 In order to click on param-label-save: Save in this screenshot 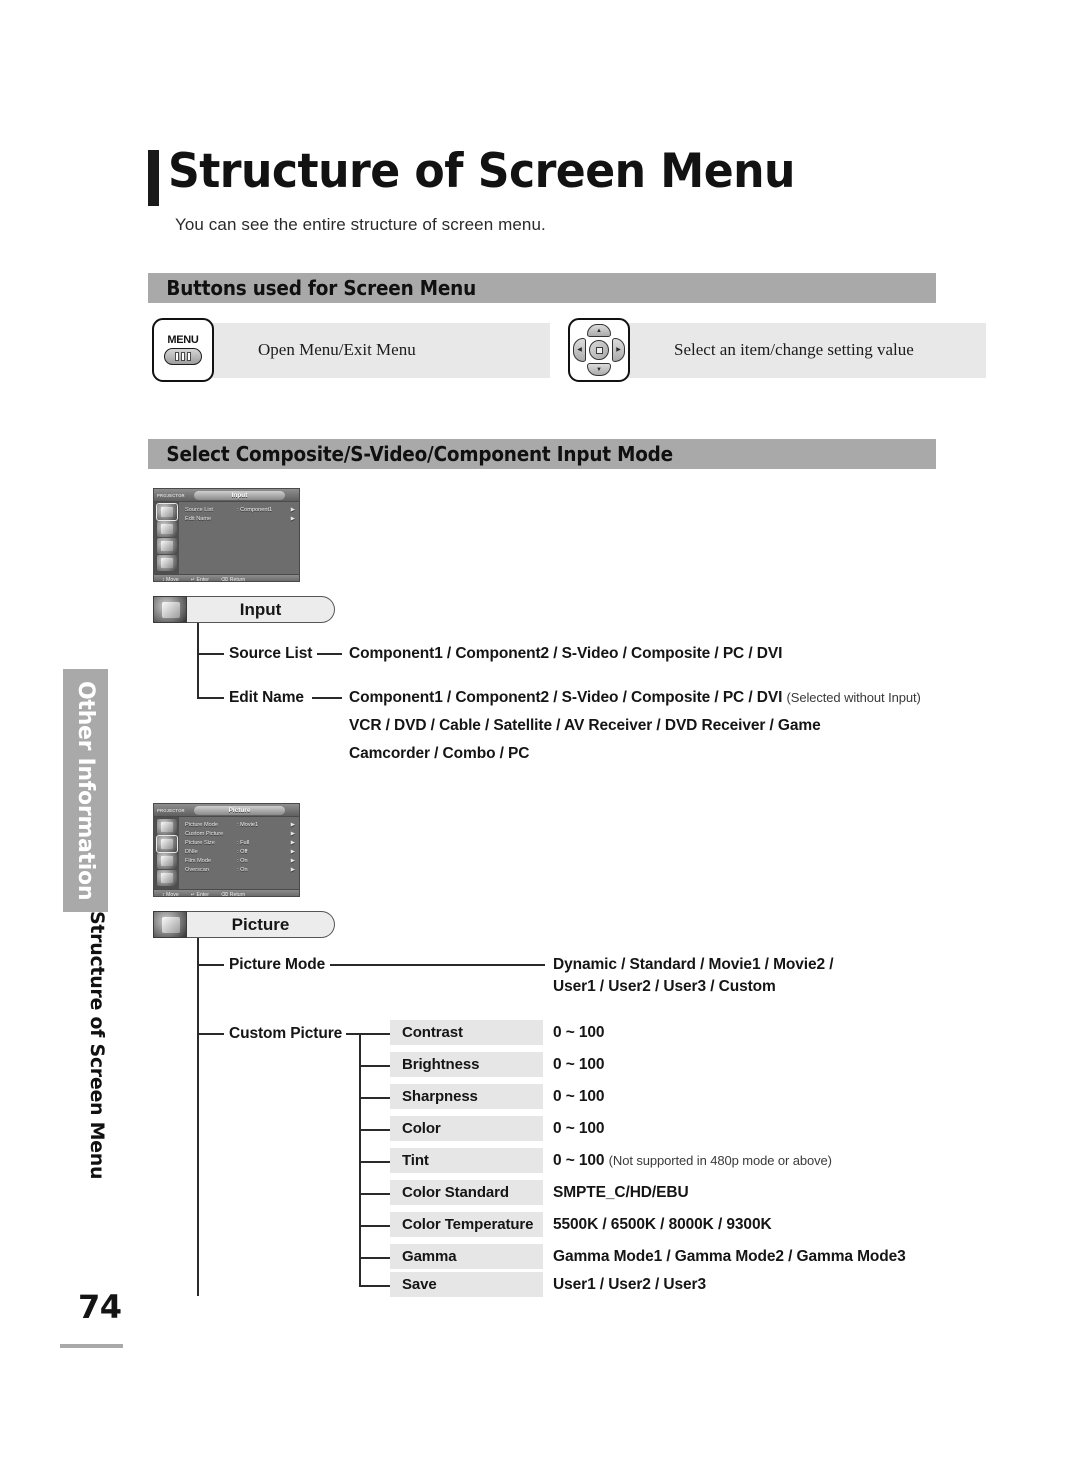, I will do `click(419, 1284)`.